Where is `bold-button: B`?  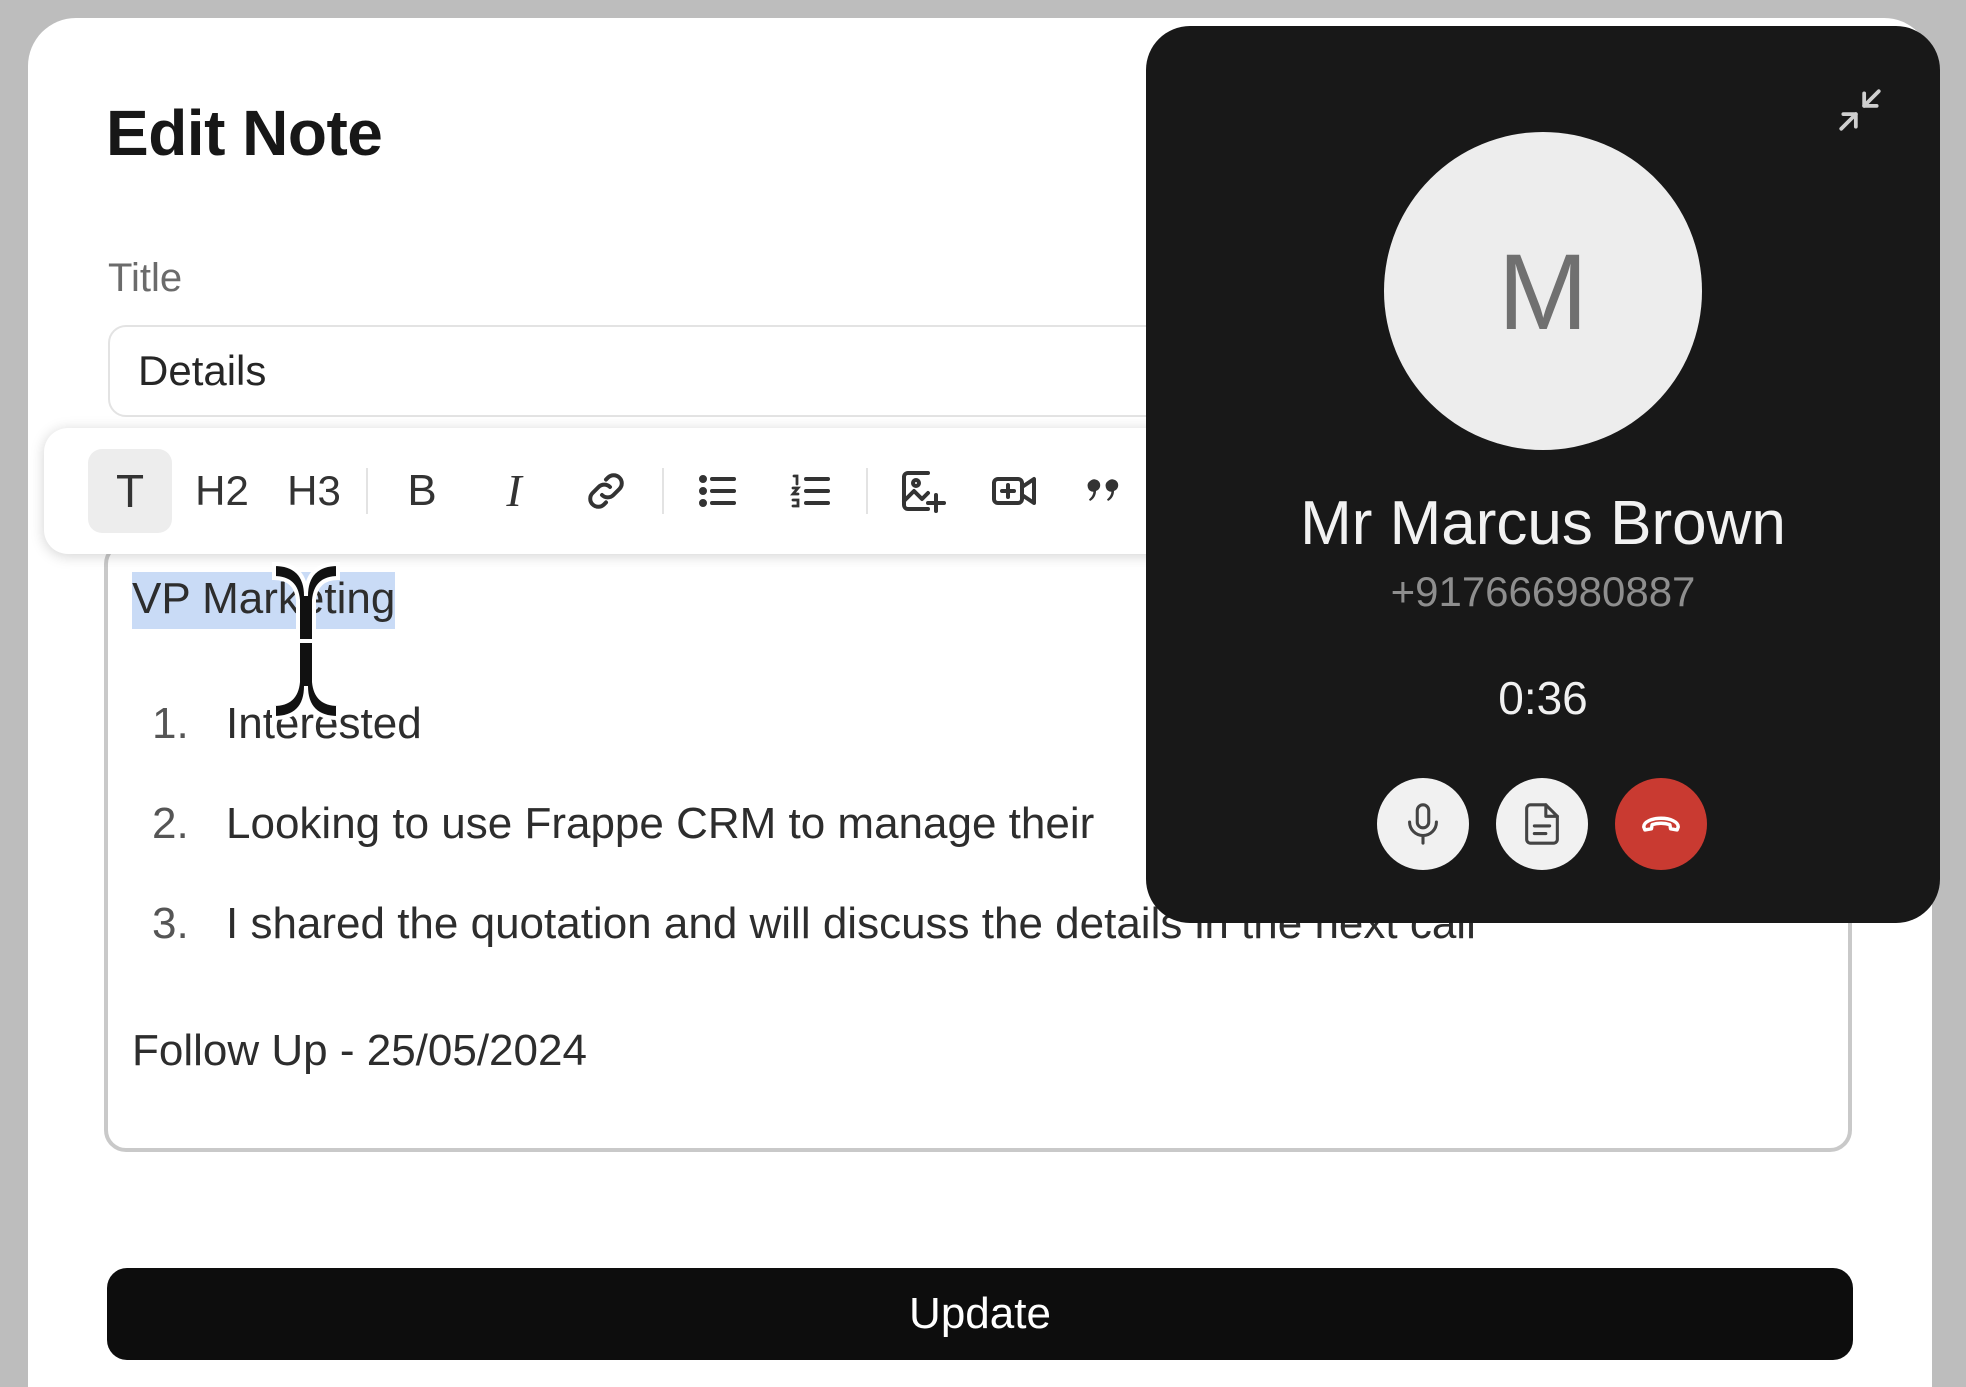 bold-button: B is located at coordinates (422, 491).